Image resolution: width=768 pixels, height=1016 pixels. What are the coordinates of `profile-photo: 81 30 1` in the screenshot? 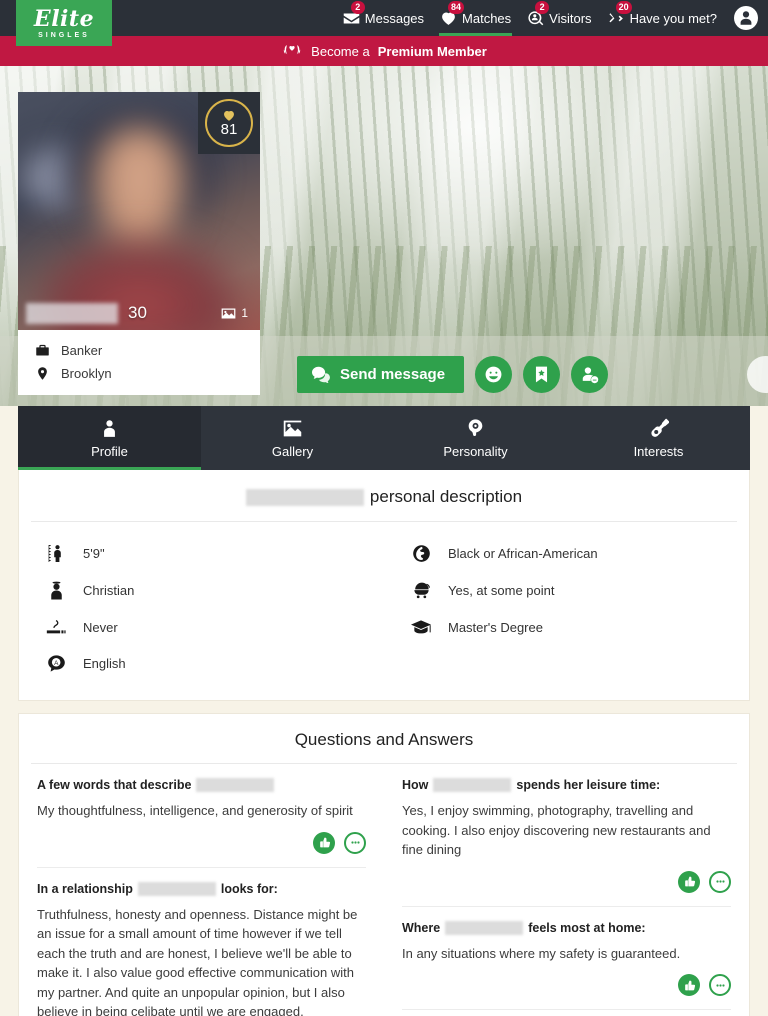 It's located at (139, 211).